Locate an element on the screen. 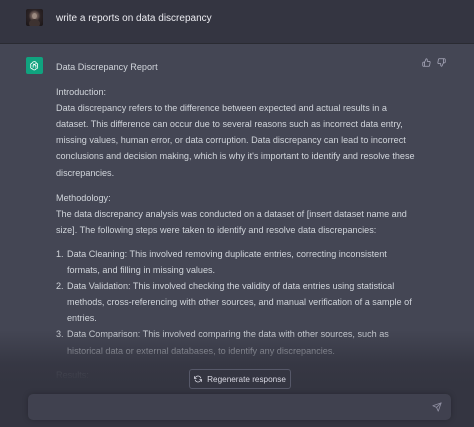  thumbs-down-button is located at coordinates (441, 62).